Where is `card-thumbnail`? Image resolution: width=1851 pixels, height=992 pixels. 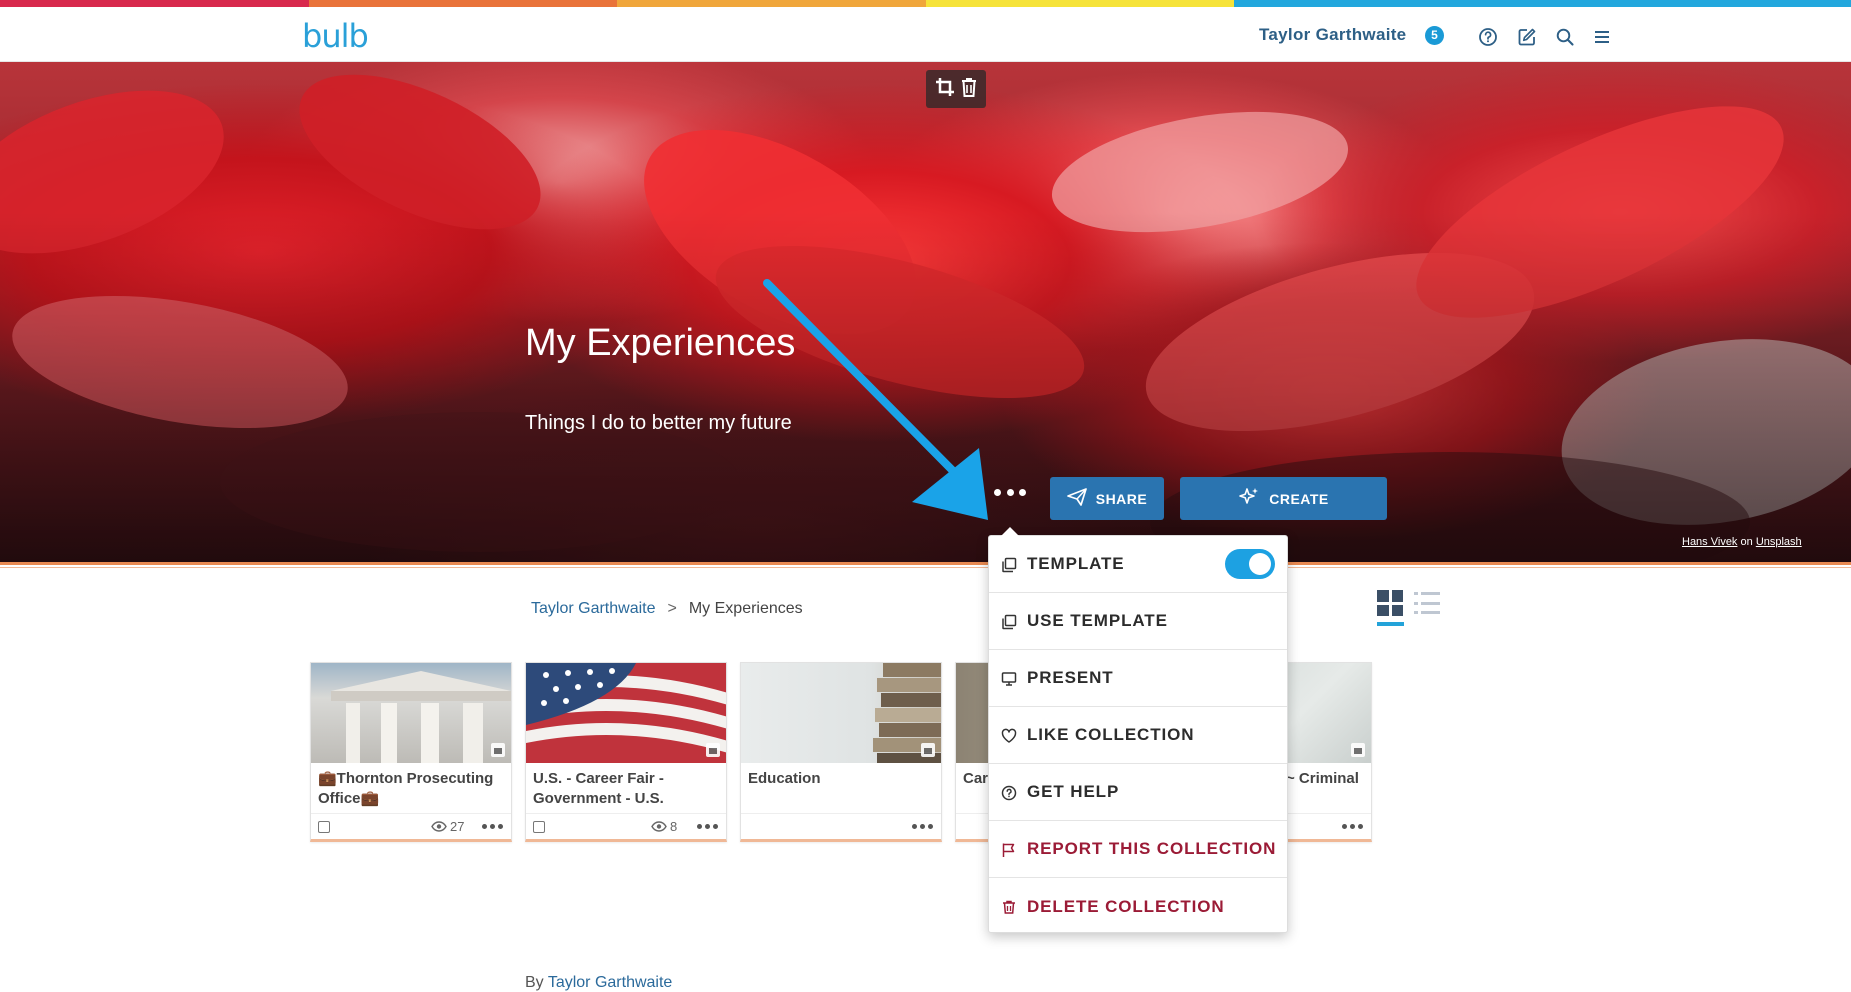 card-thumbnail is located at coordinates (841, 713).